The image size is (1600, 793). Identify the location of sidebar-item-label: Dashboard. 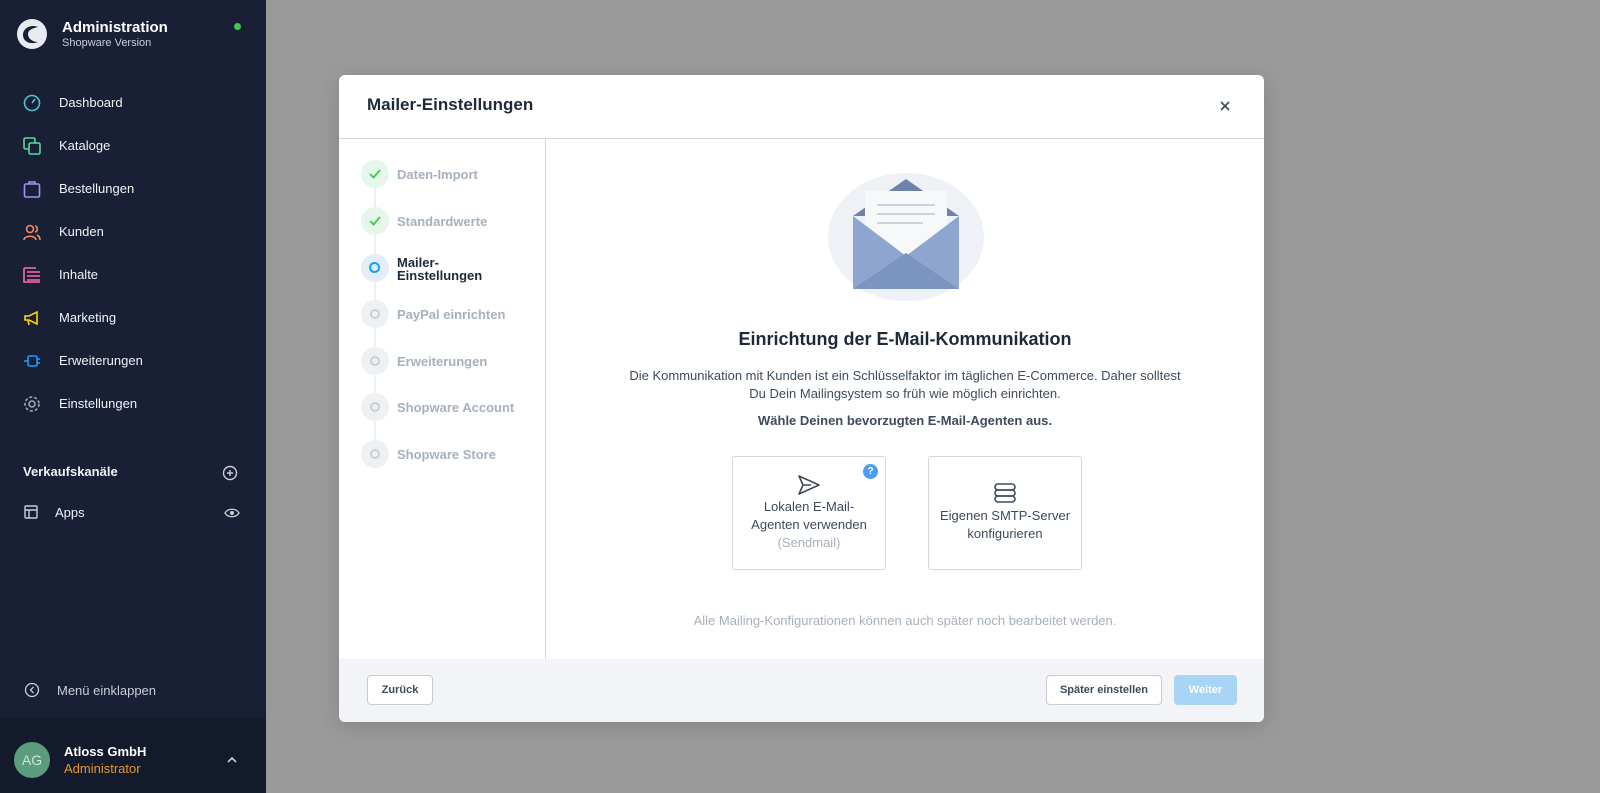
(91, 102).